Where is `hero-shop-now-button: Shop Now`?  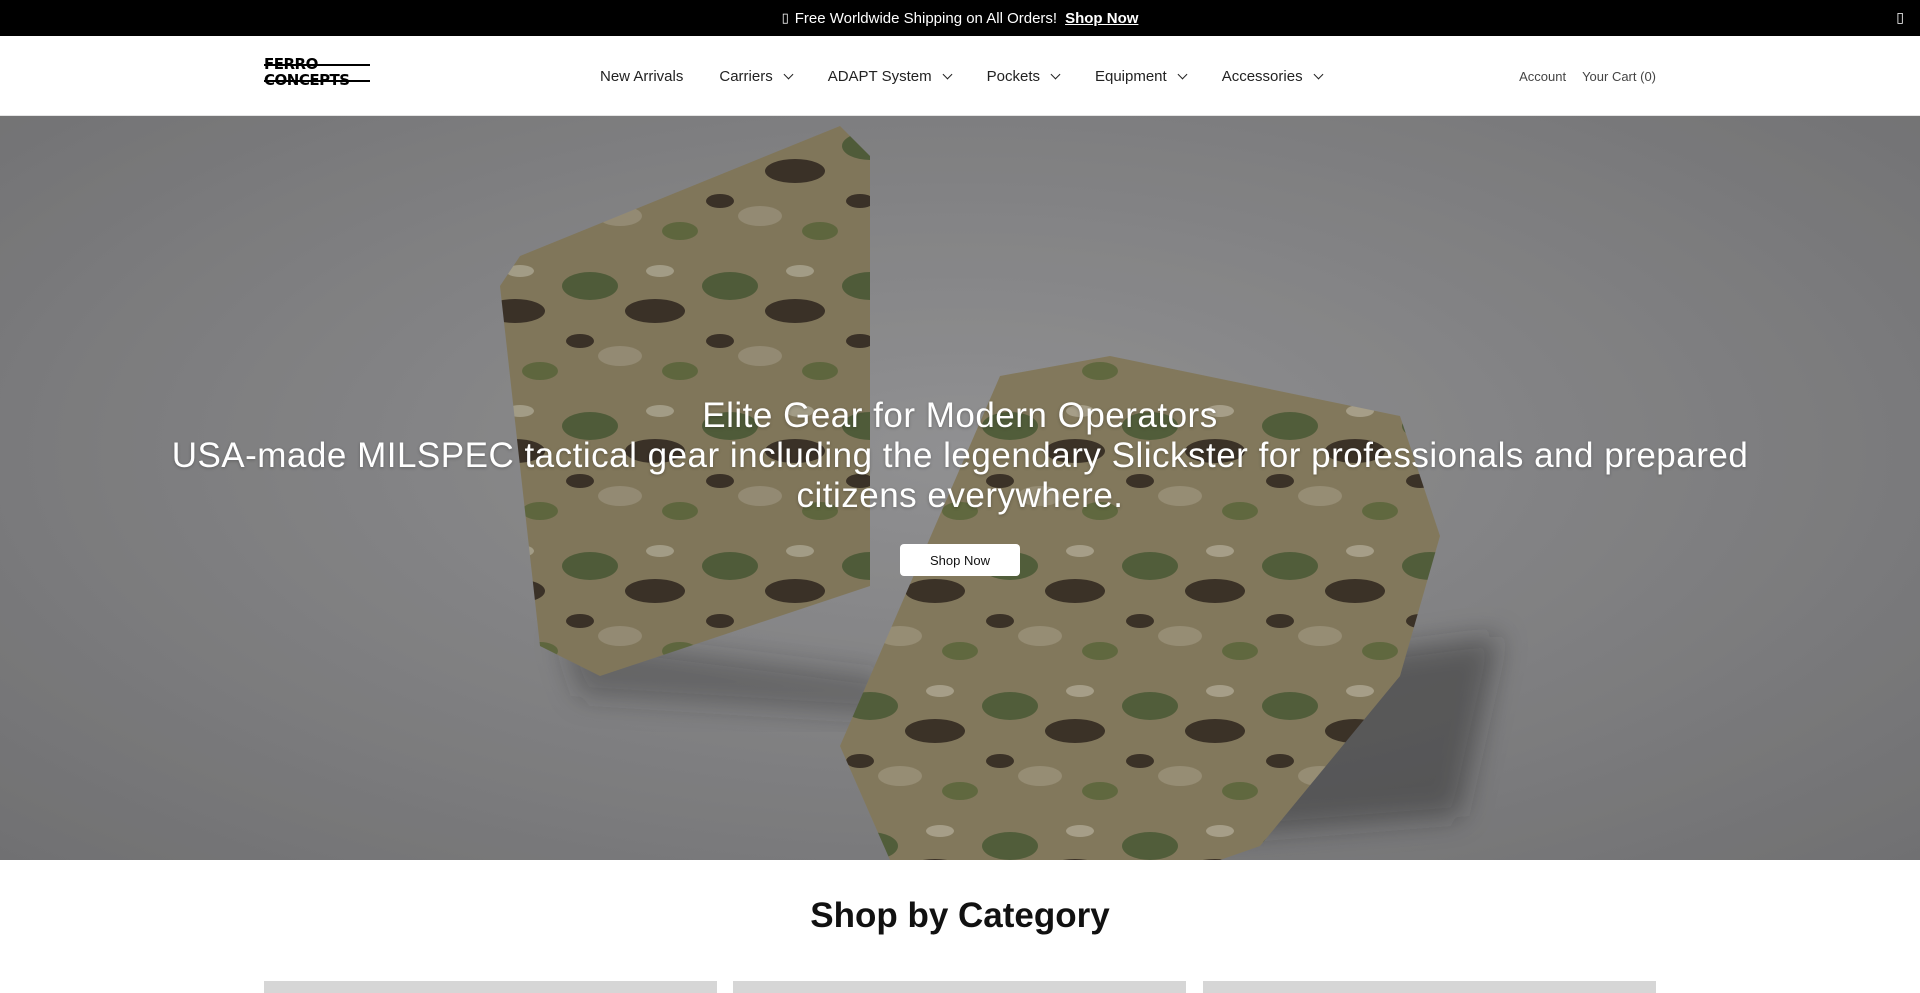
hero-shop-now-button: Shop Now is located at coordinates (960, 560).